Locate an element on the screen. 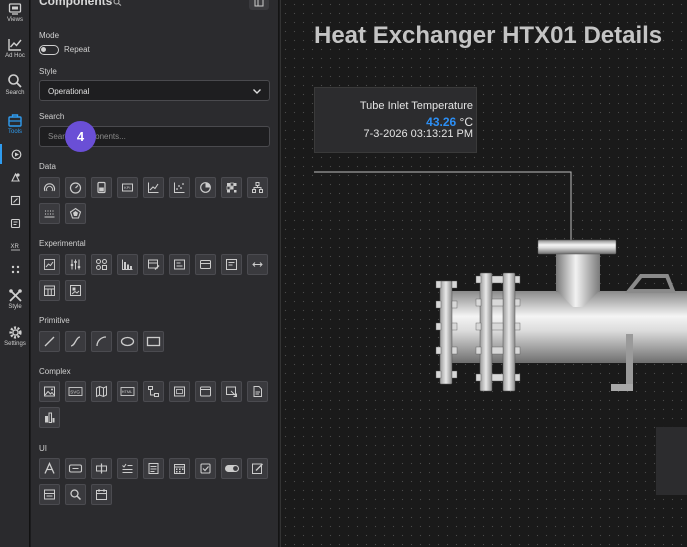 This screenshot has width=687, height=547. heatmap-tile is located at coordinates (231, 187).